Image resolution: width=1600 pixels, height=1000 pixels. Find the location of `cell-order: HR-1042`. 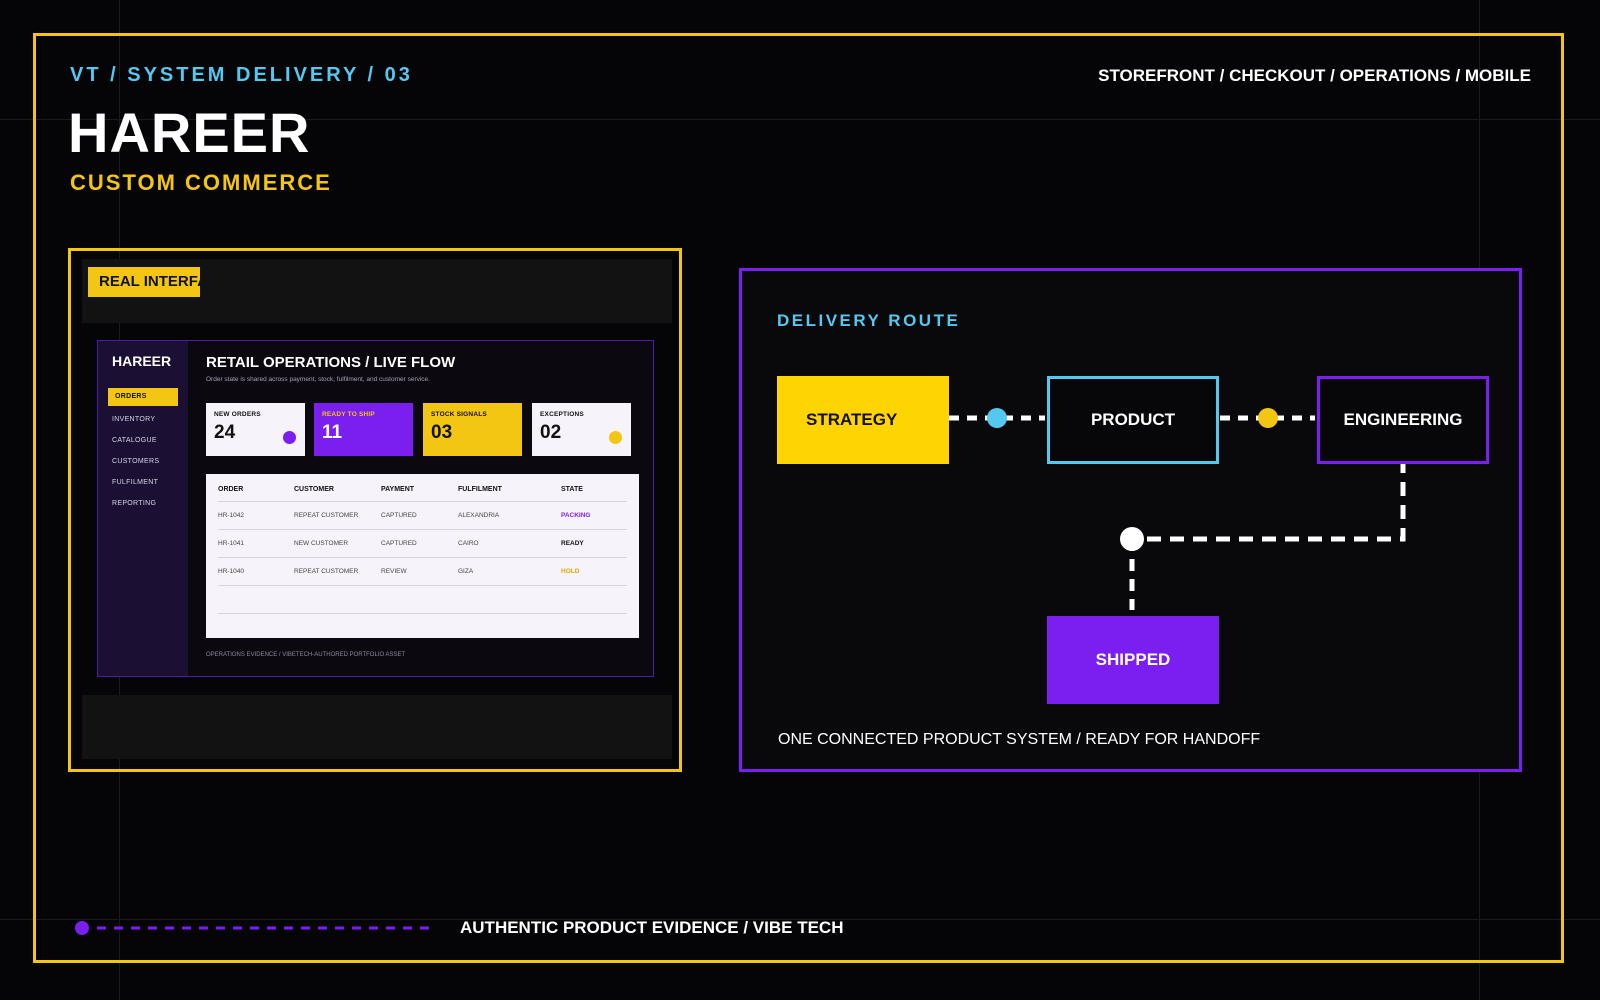

cell-order: HR-1042 is located at coordinates (231, 515).